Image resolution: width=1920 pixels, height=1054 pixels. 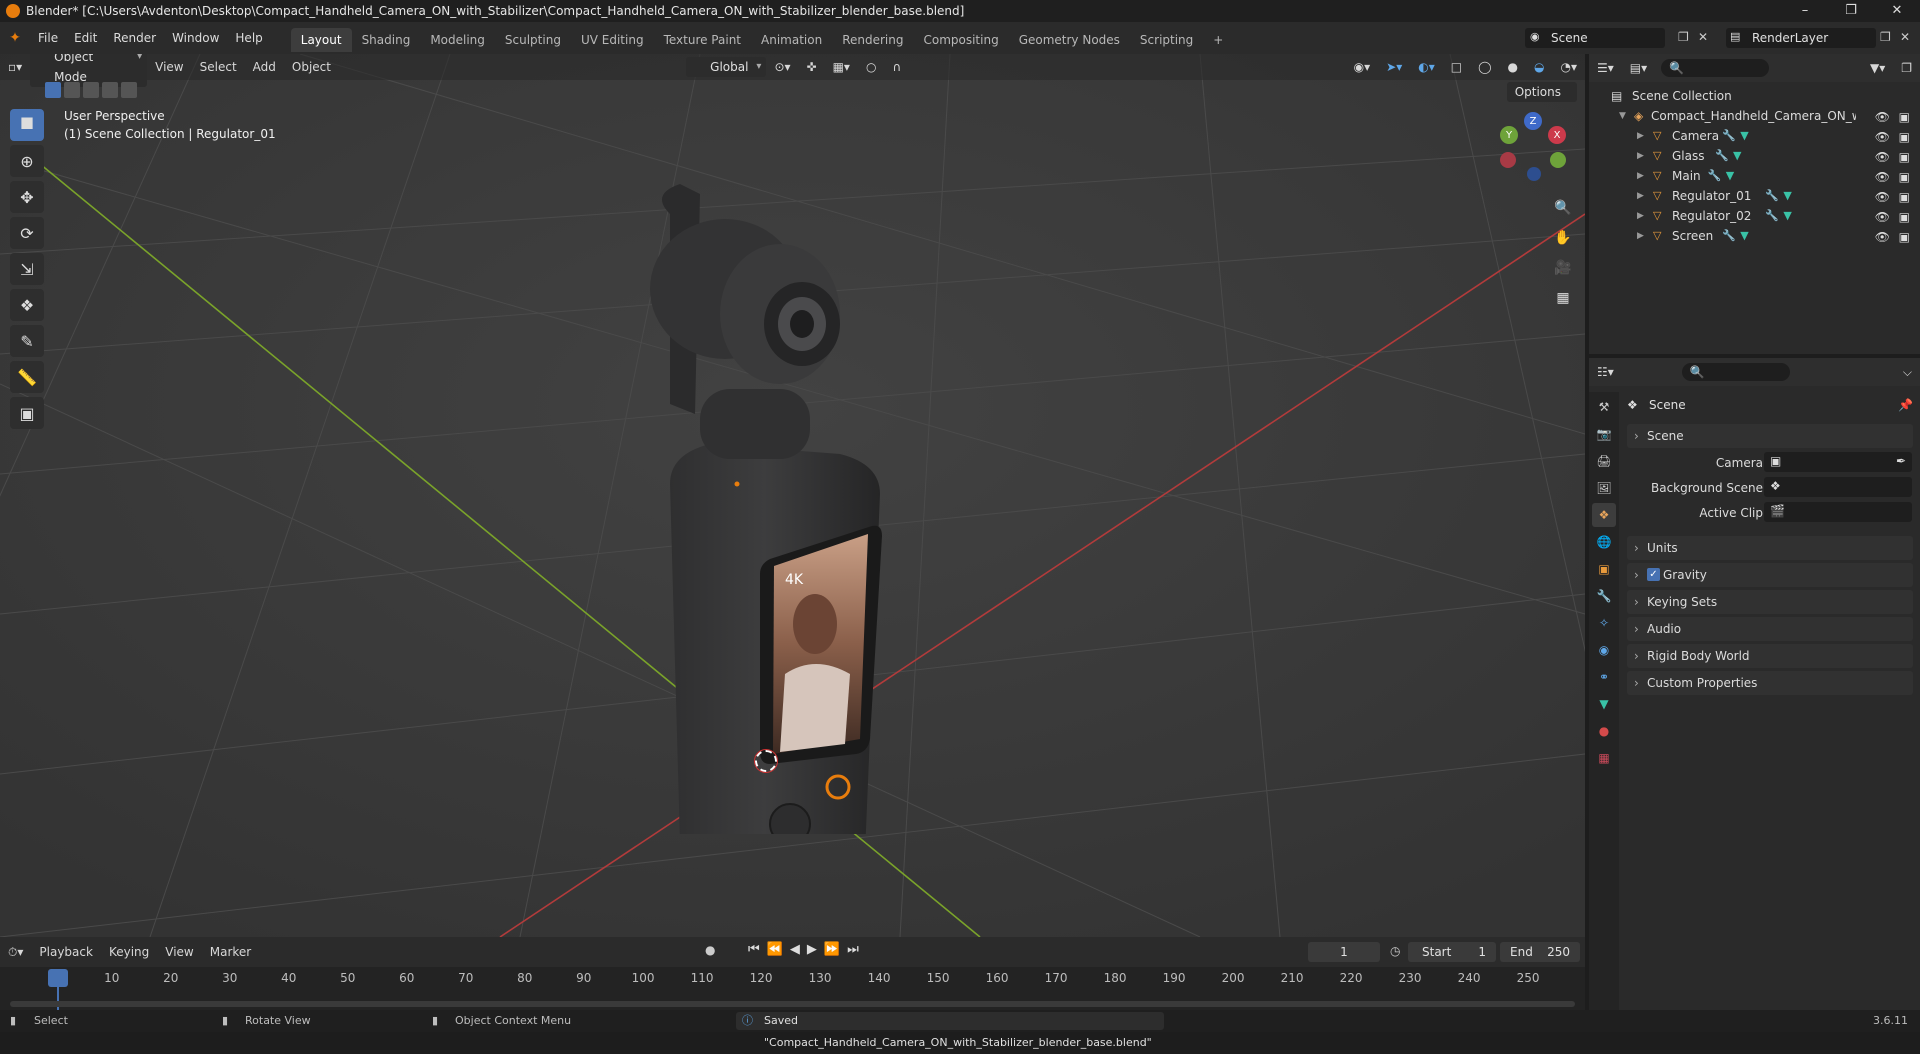 I want to click on record-icon: ●, so click(x=710, y=950).